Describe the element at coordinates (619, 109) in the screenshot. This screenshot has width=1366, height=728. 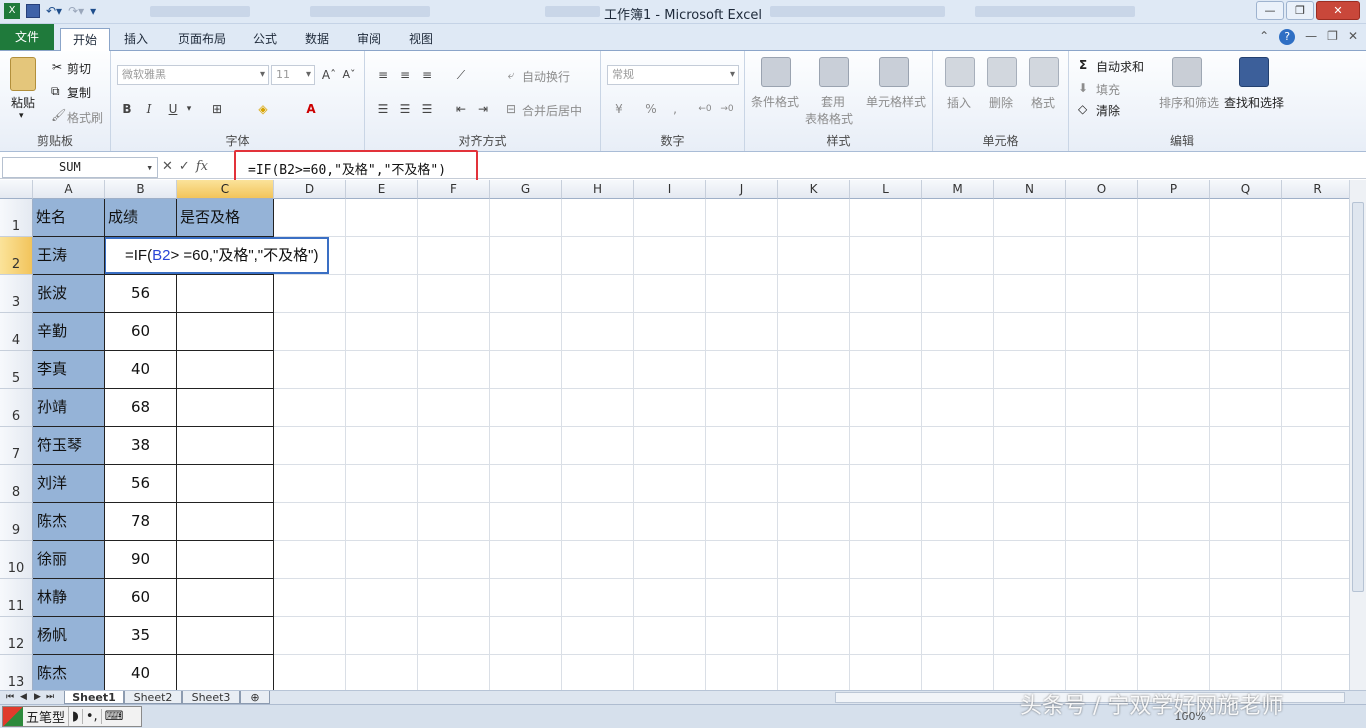
I see `currency-icon: ¥` at that location.